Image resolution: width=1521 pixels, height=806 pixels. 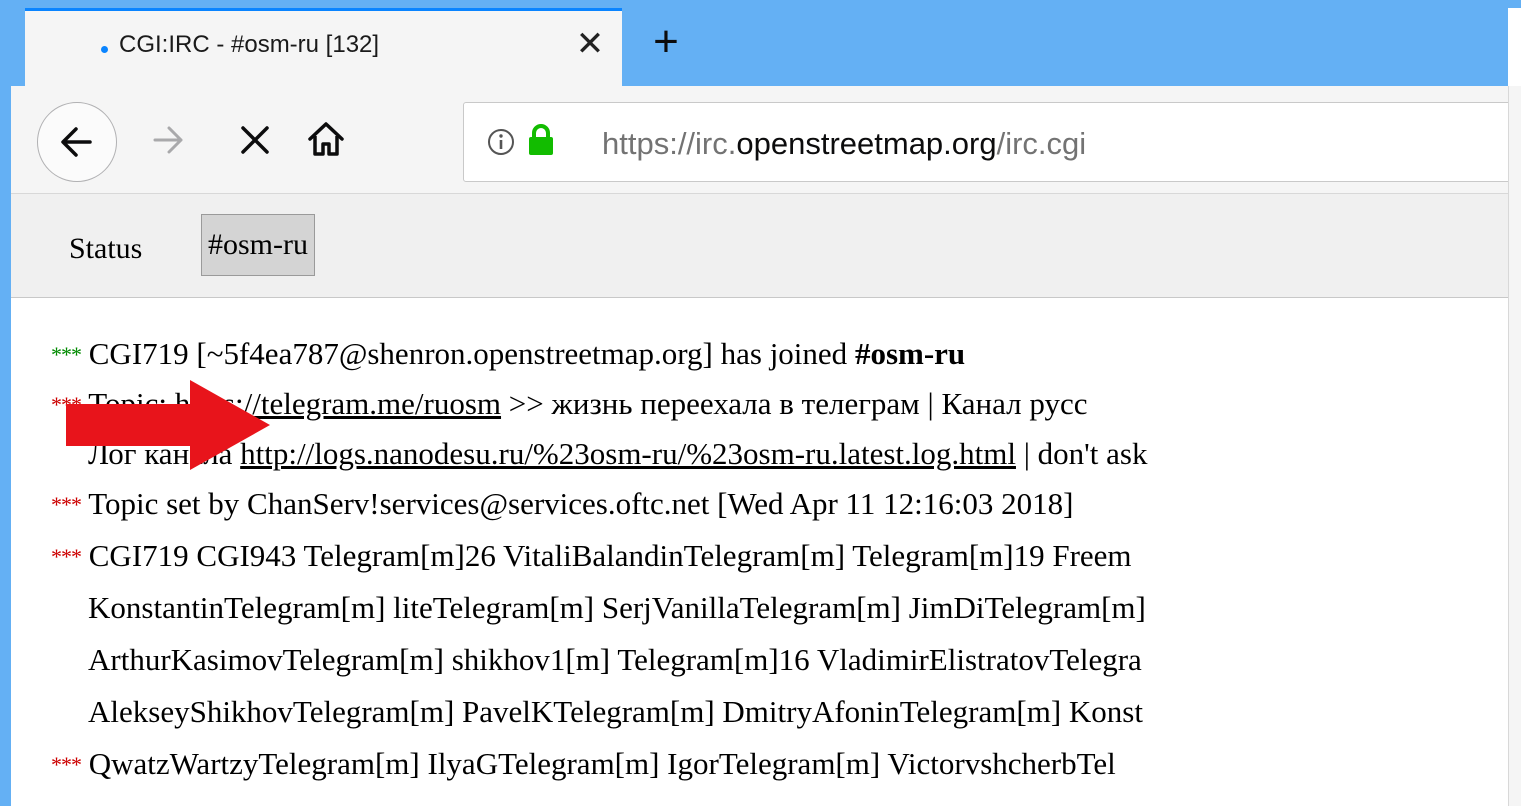 I want to click on window-top-edge, so click(x=760, y=4).